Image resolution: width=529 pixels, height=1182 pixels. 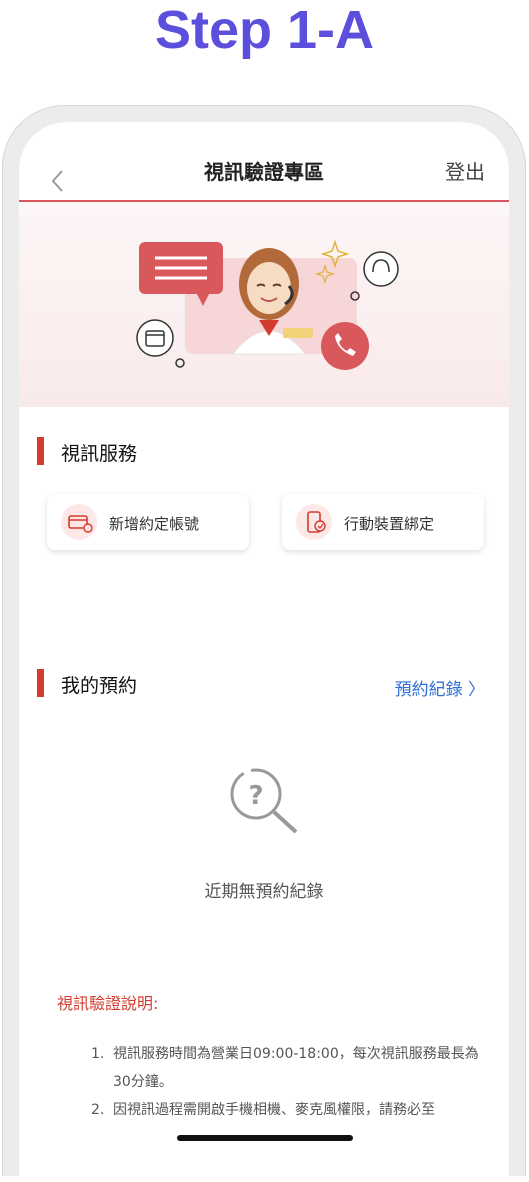 What do you see at coordinates (108, 1003) in the screenshot?
I see `notes-title: 視訊驗證說明:` at bounding box center [108, 1003].